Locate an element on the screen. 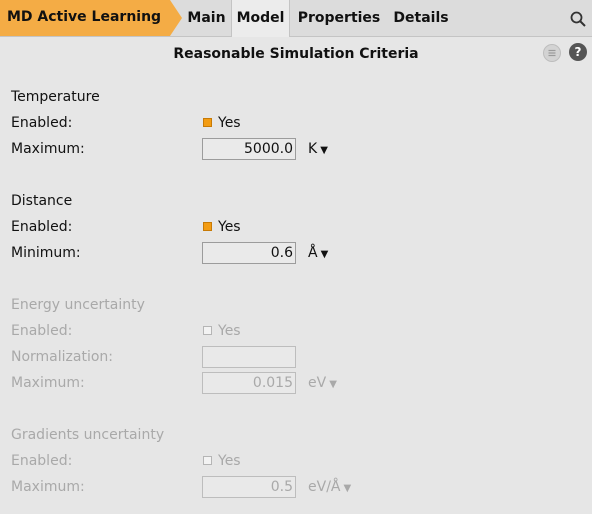  panel-title: Reasonable Simulation Criteria is located at coordinates (296, 54).